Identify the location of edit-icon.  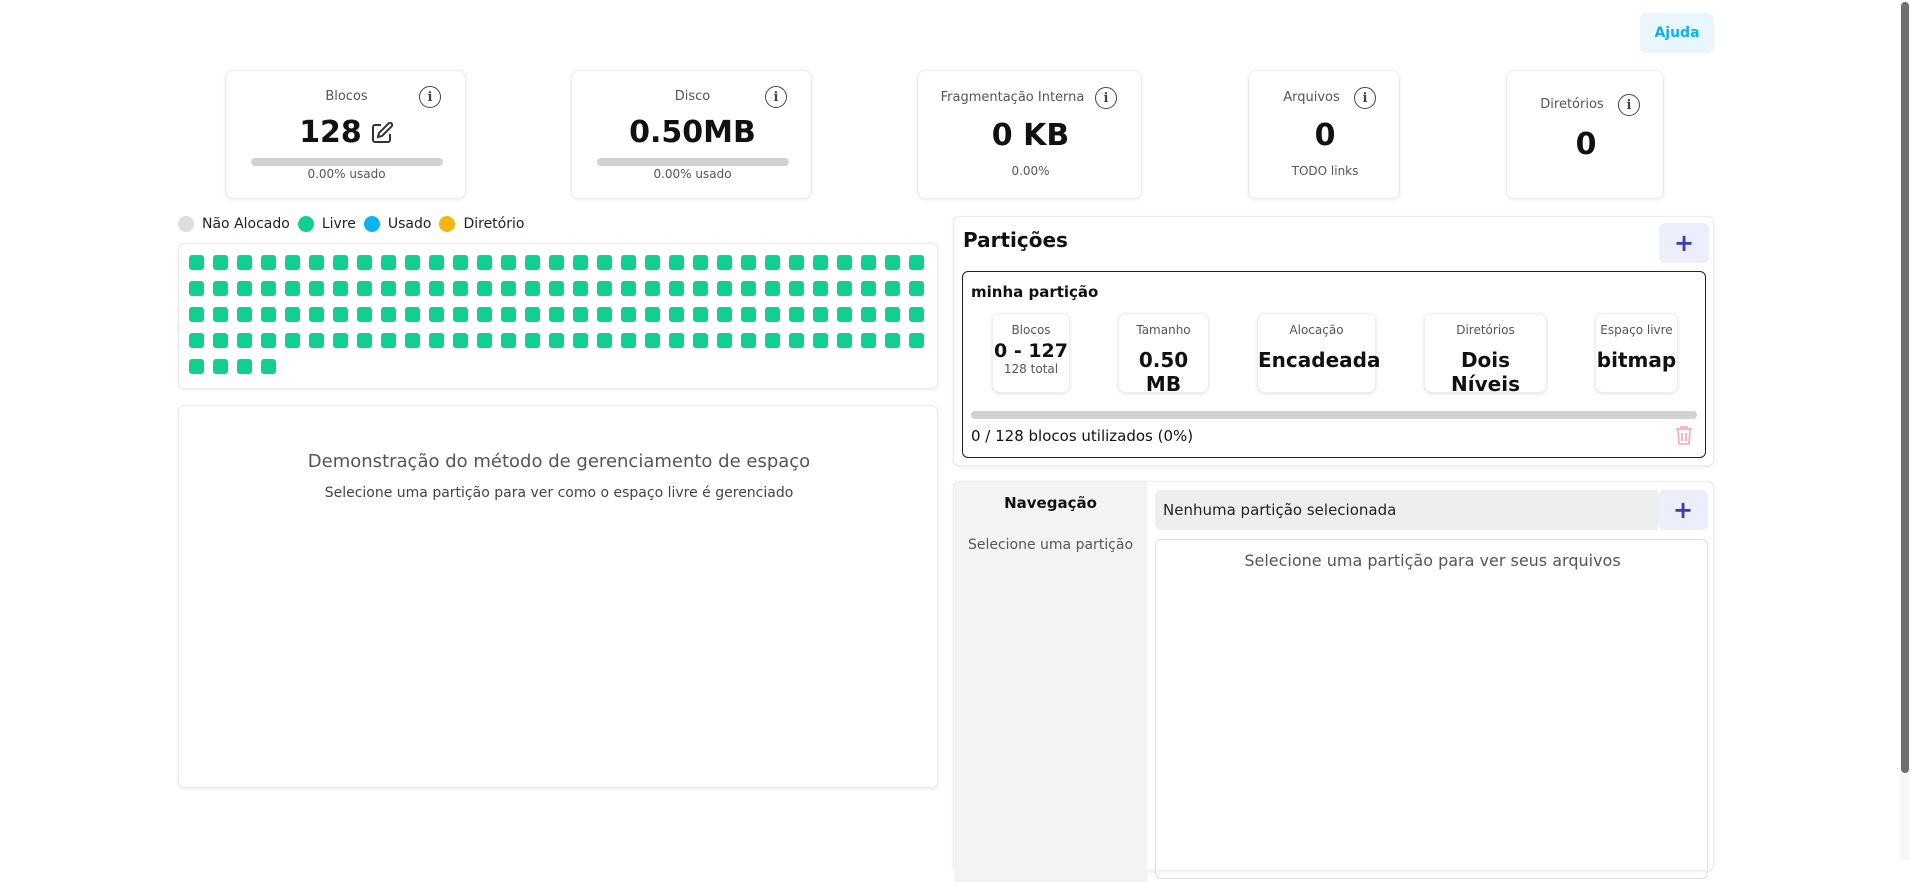
(382, 133).